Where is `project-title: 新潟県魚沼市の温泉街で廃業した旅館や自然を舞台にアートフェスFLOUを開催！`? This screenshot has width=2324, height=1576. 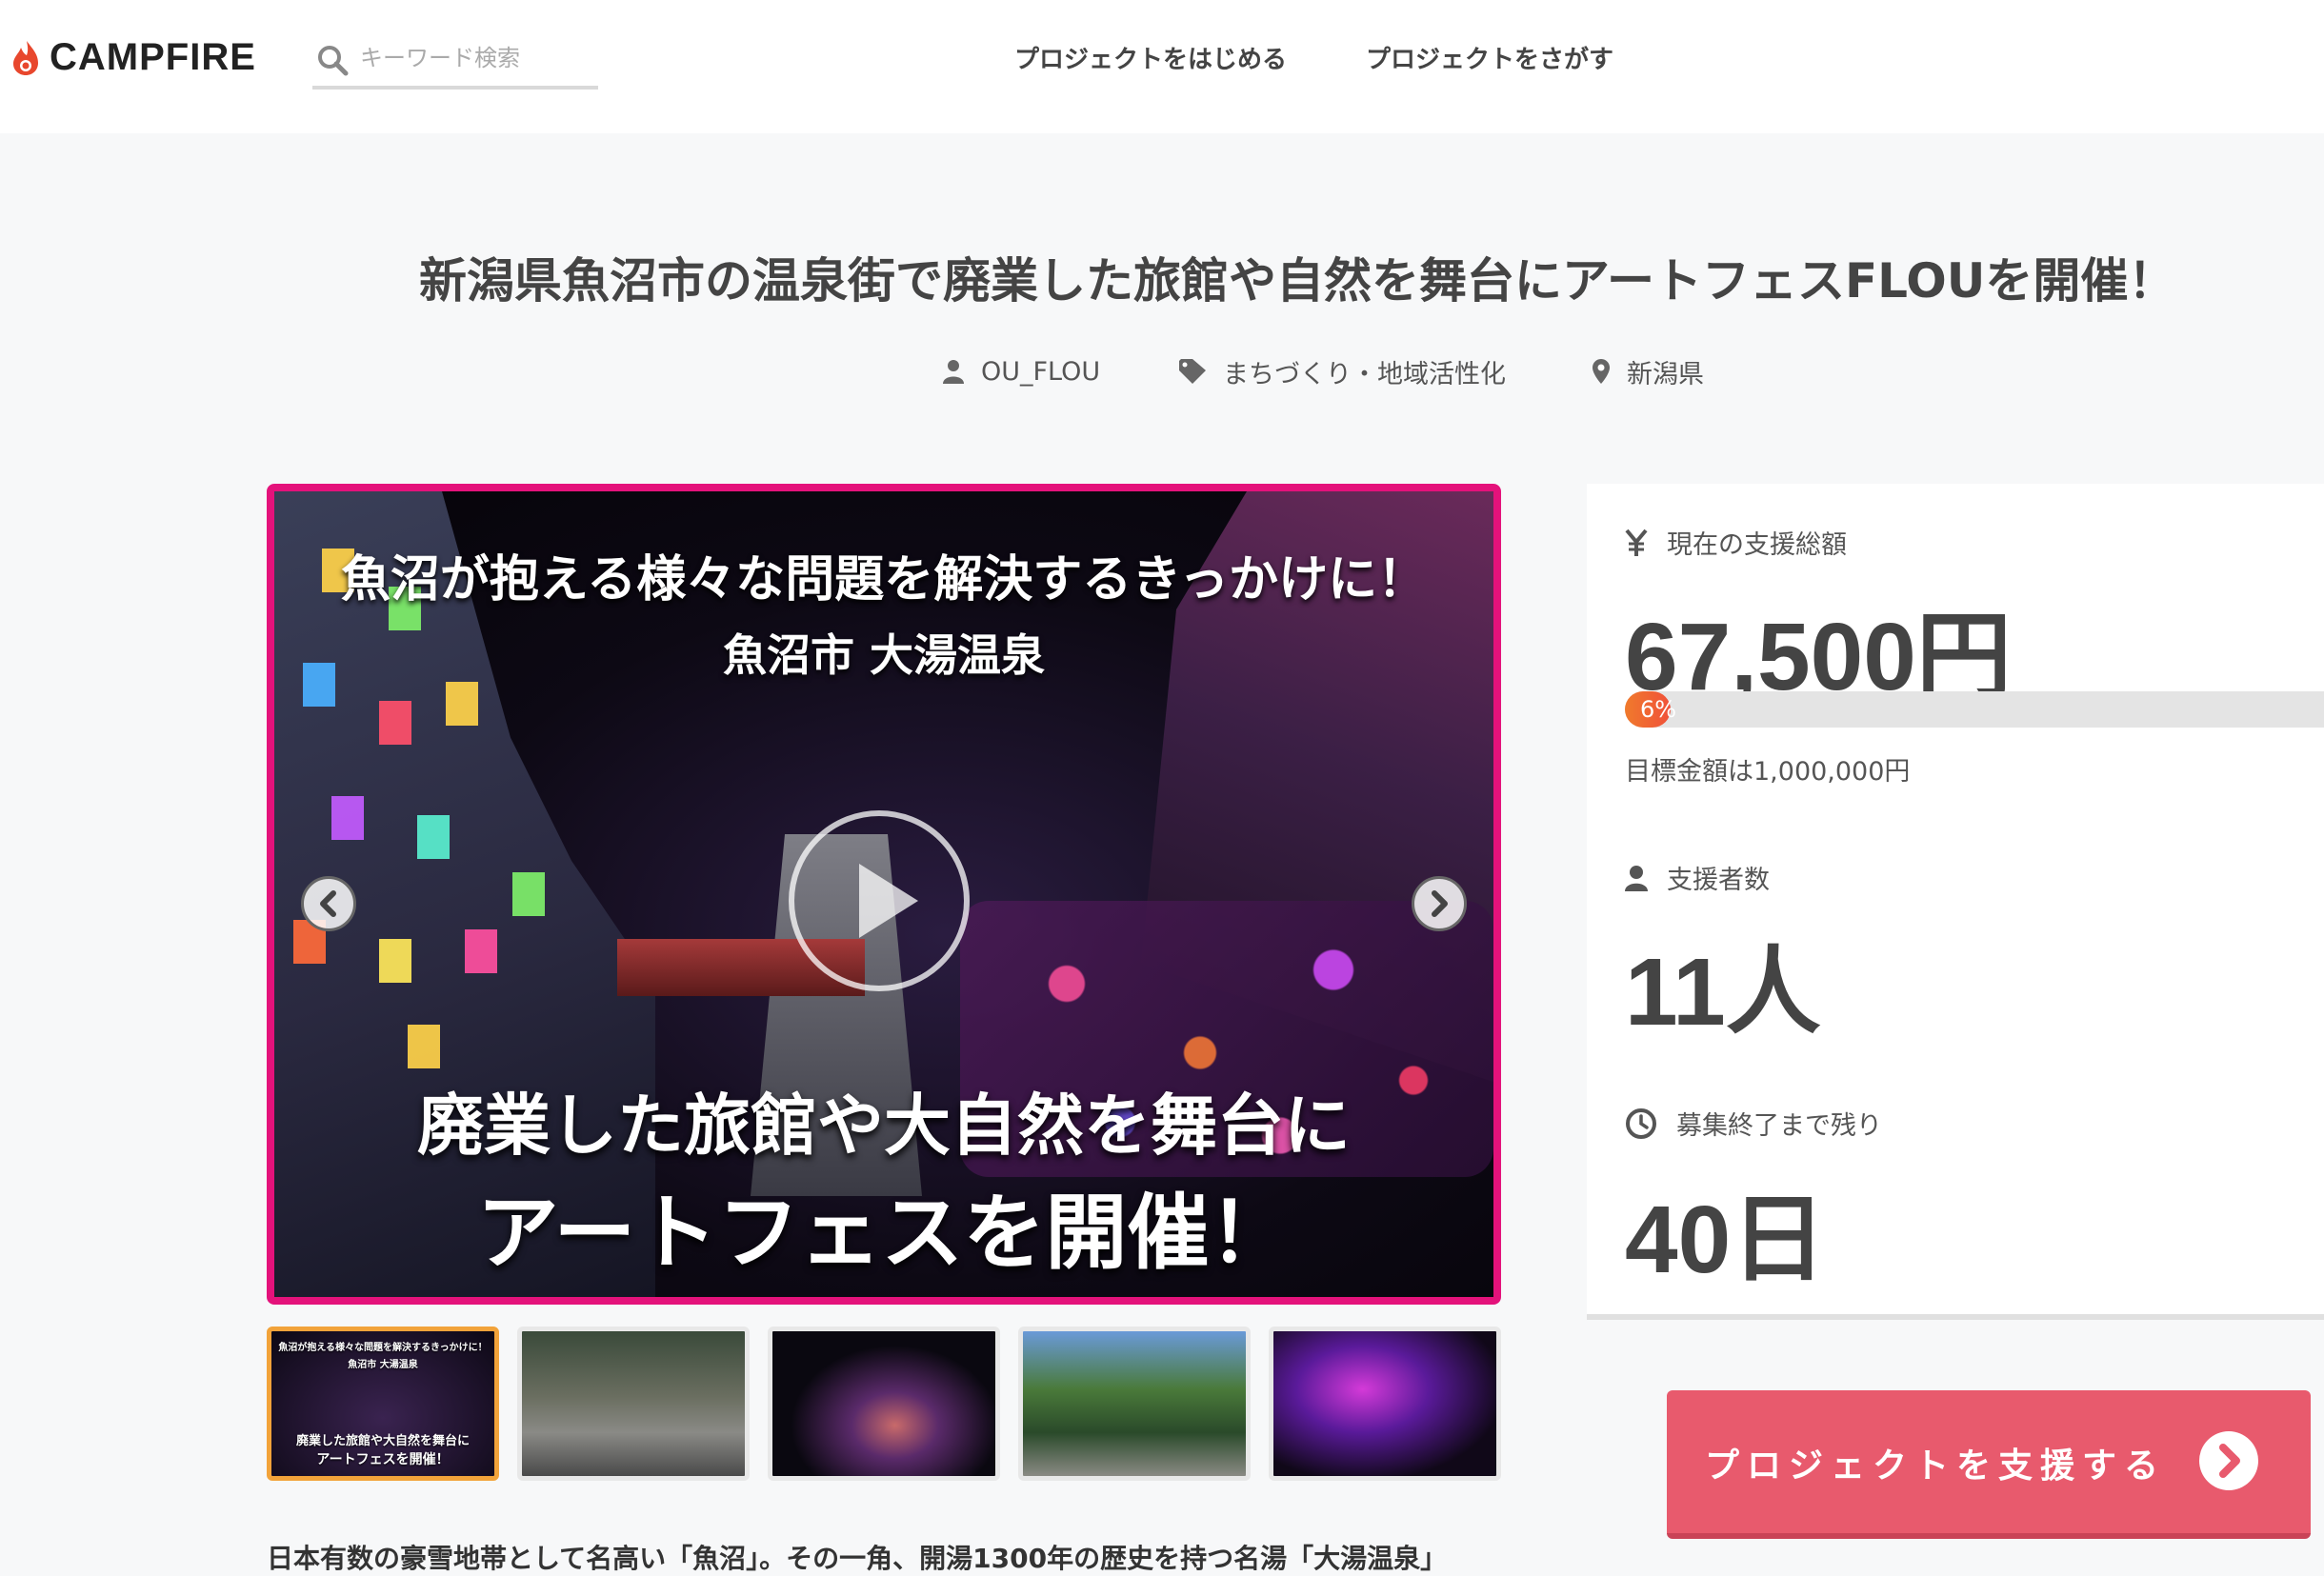 project-title: 新潟県魚沼市の温泉街で廃業した旅館や自然を舞台にアートフェスFLOUを開催！ is located at coordinates (1297, 281).